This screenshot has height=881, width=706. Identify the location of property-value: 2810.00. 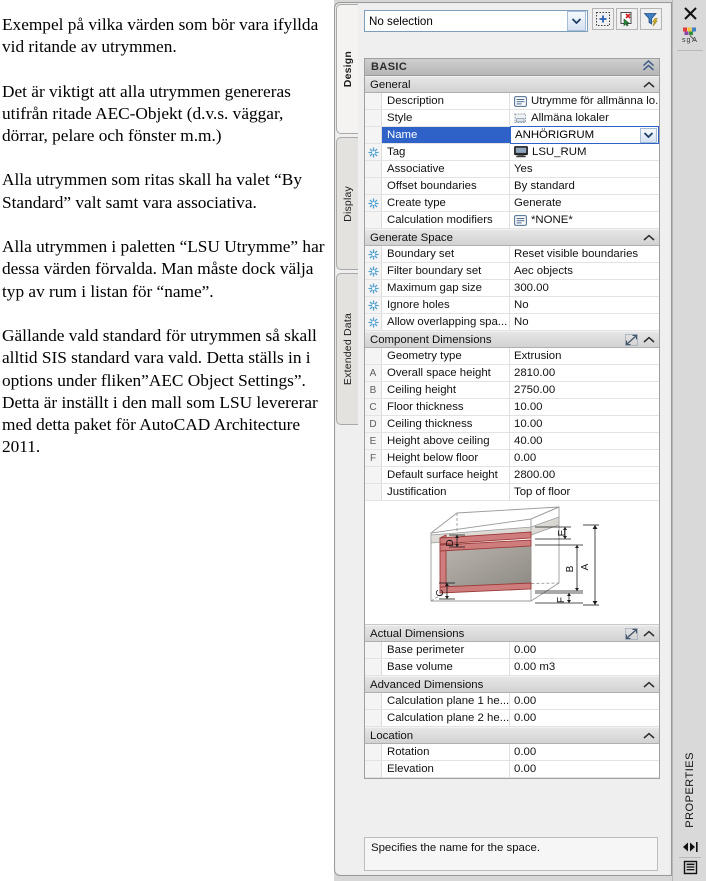
(584, 373).